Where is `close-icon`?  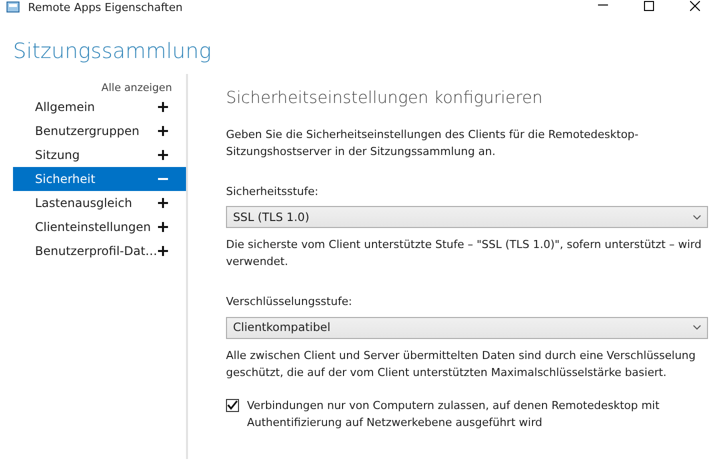
close-icon is located at coordinates (695, 6).